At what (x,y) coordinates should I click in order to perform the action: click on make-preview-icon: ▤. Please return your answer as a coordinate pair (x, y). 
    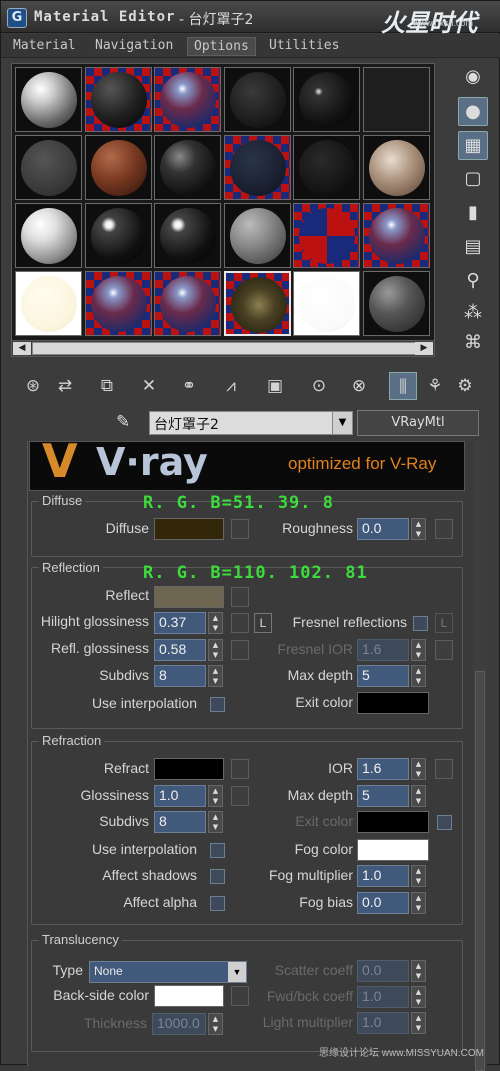
    Looking at the image, I should click on (473, 247).